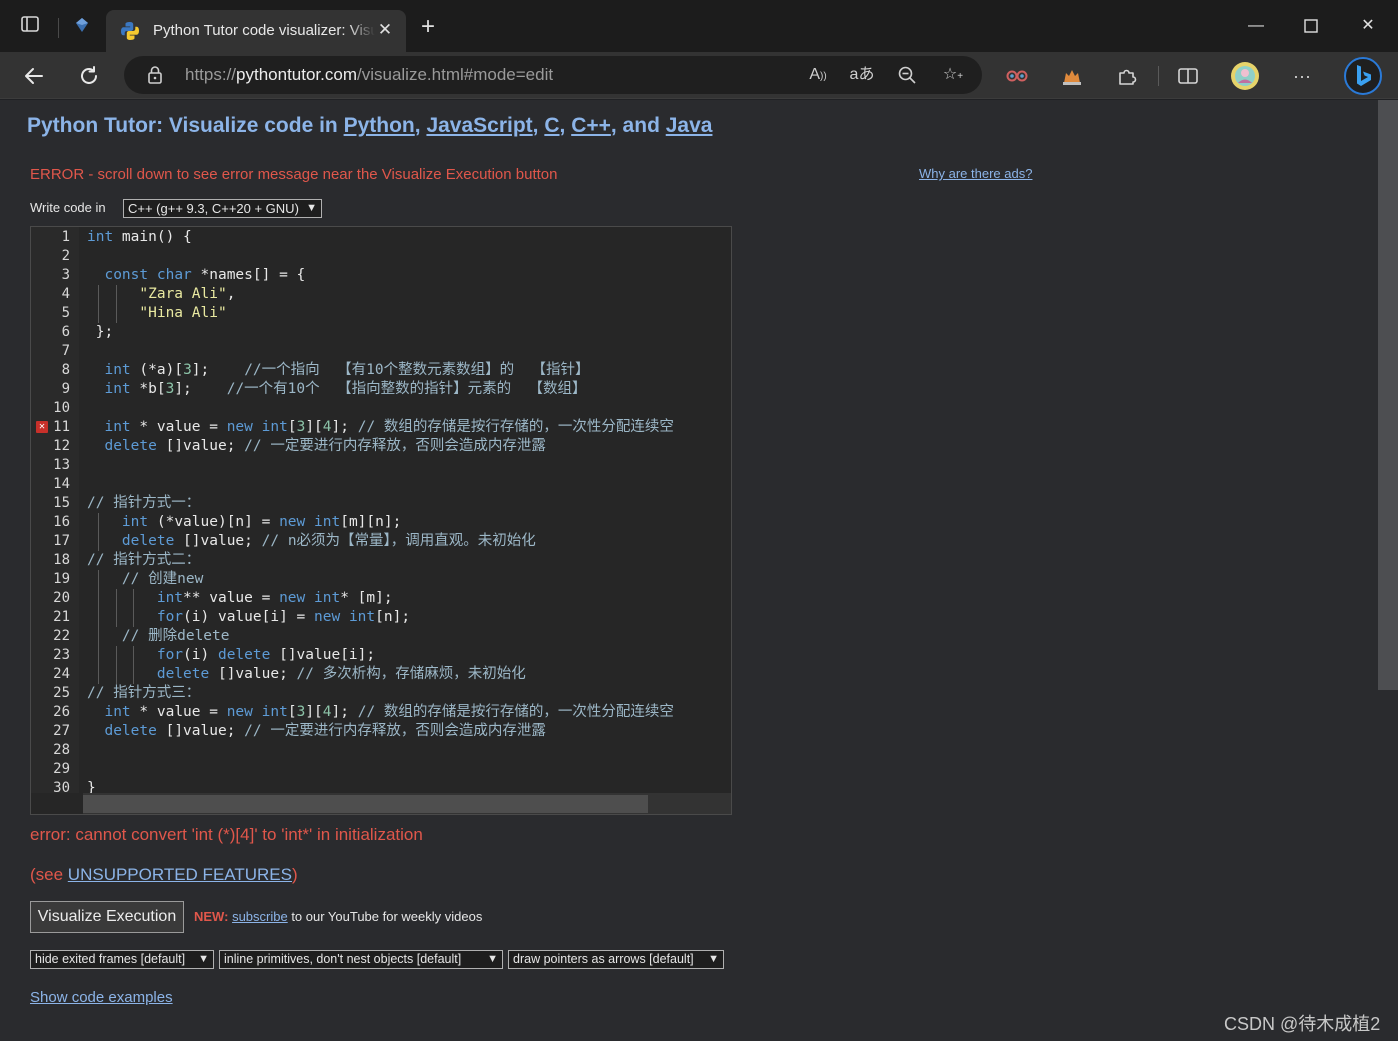  Describe the element at coordinates (381, 237) in the screenshot. I see `code-line: 1 int main() {` at that location.